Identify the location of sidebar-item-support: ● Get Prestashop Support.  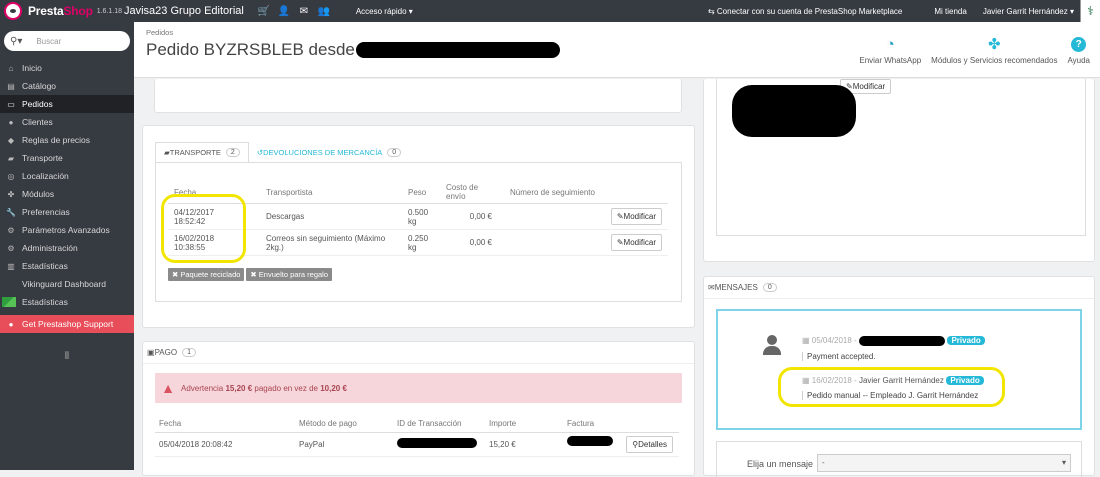
(67, 324).